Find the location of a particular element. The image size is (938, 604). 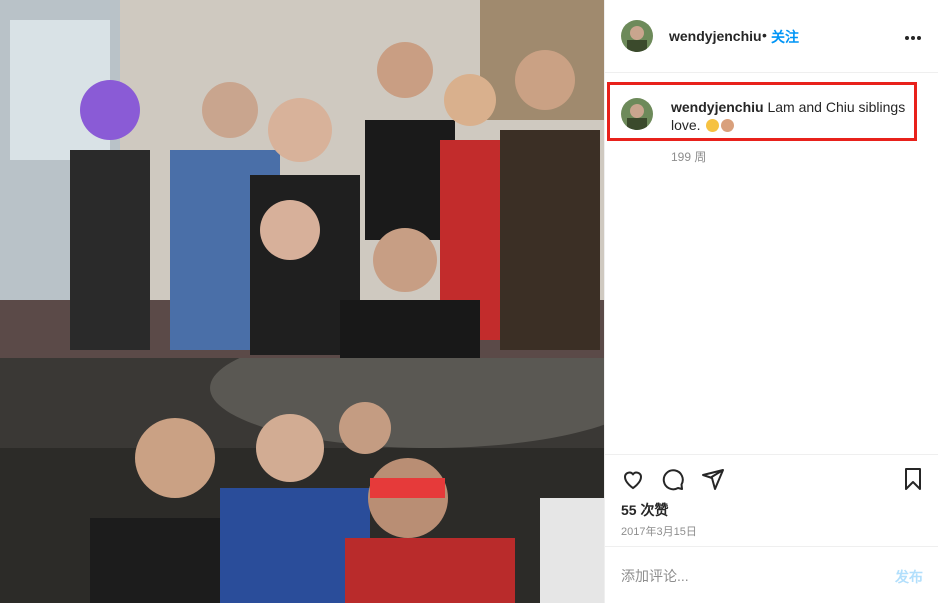

avatar is located at coordinates (637, 36).